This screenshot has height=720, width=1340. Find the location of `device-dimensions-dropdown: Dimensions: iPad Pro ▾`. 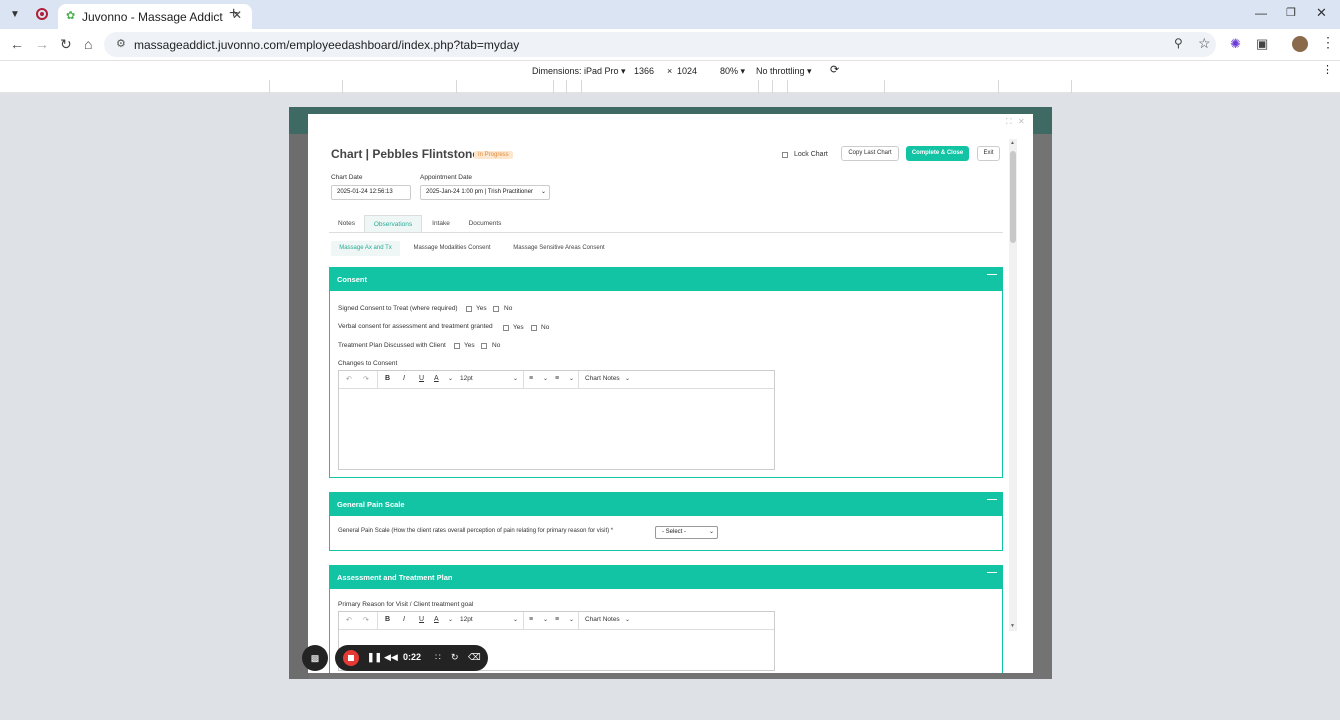

device-dimensions-dropdown: Dimensions: iPad Pro ▾ is located at coordinates (579, 71).